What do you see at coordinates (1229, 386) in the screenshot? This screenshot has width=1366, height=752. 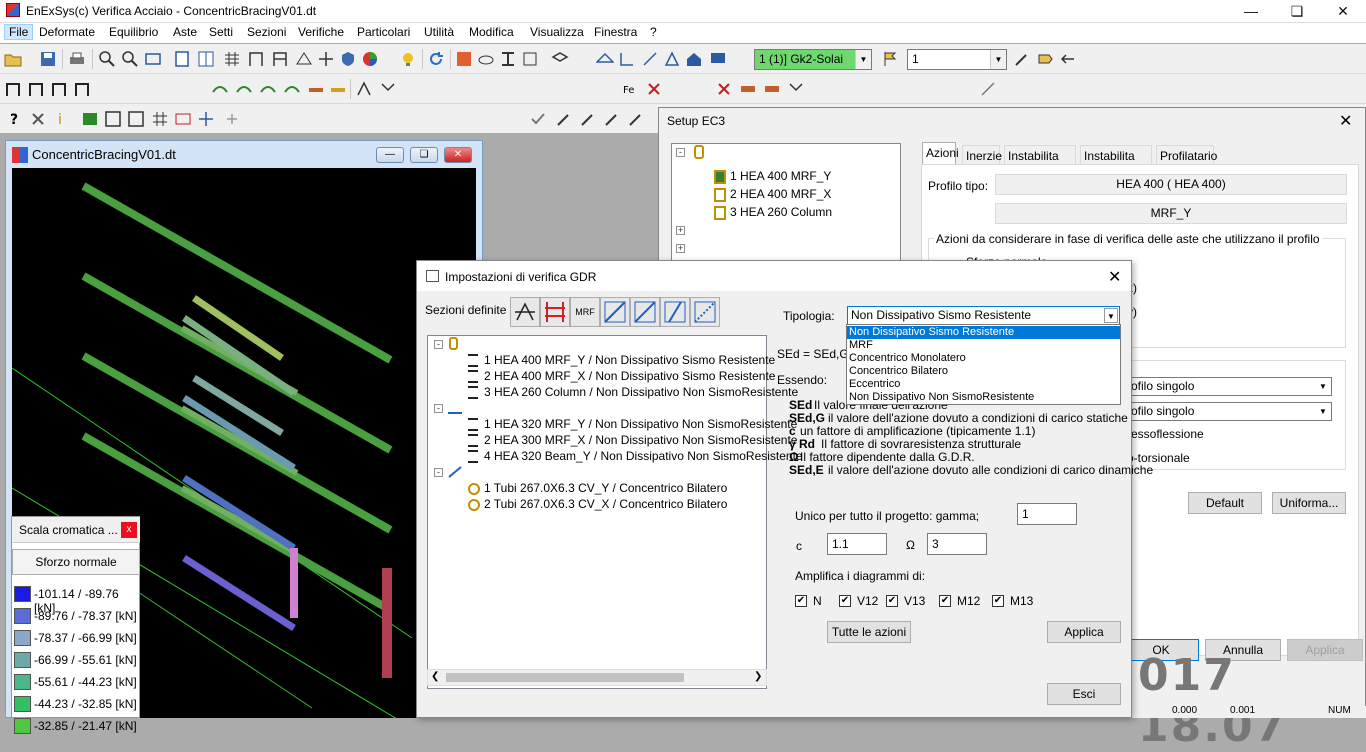 I see `stability-select-1: ofilo singolo ▼` at bounding box center [1229, 386].